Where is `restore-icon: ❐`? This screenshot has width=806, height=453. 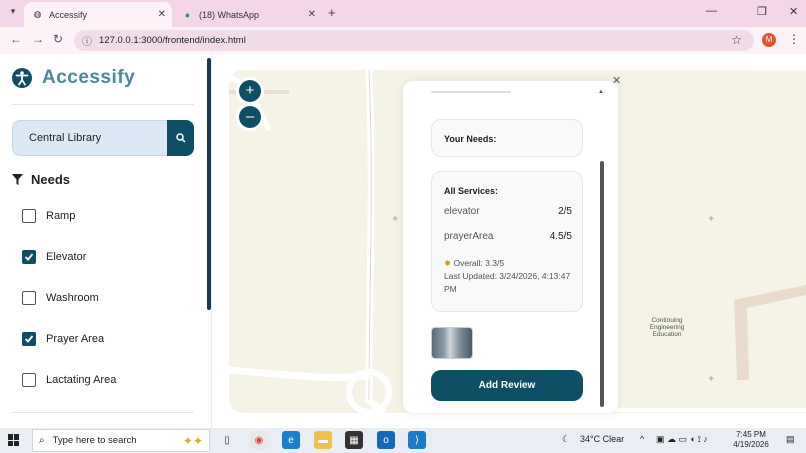 restore-icon: ❐ is located at coordinates (762, 11).